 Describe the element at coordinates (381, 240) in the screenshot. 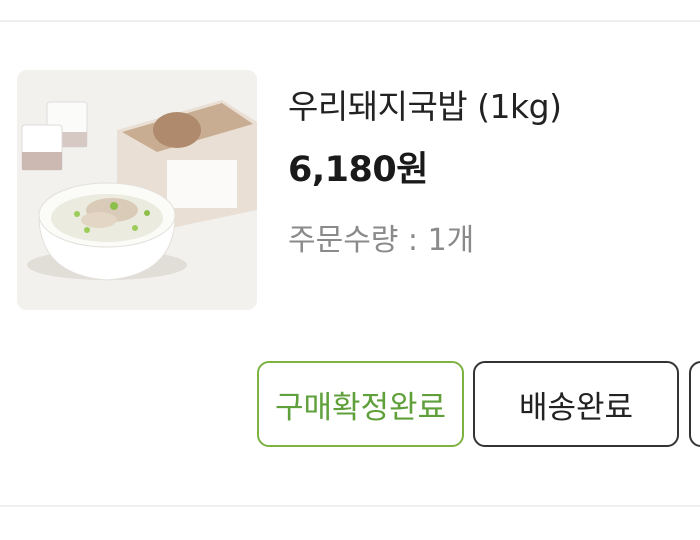

I see `order-quantity: 주문수량 : 1개` at that location.